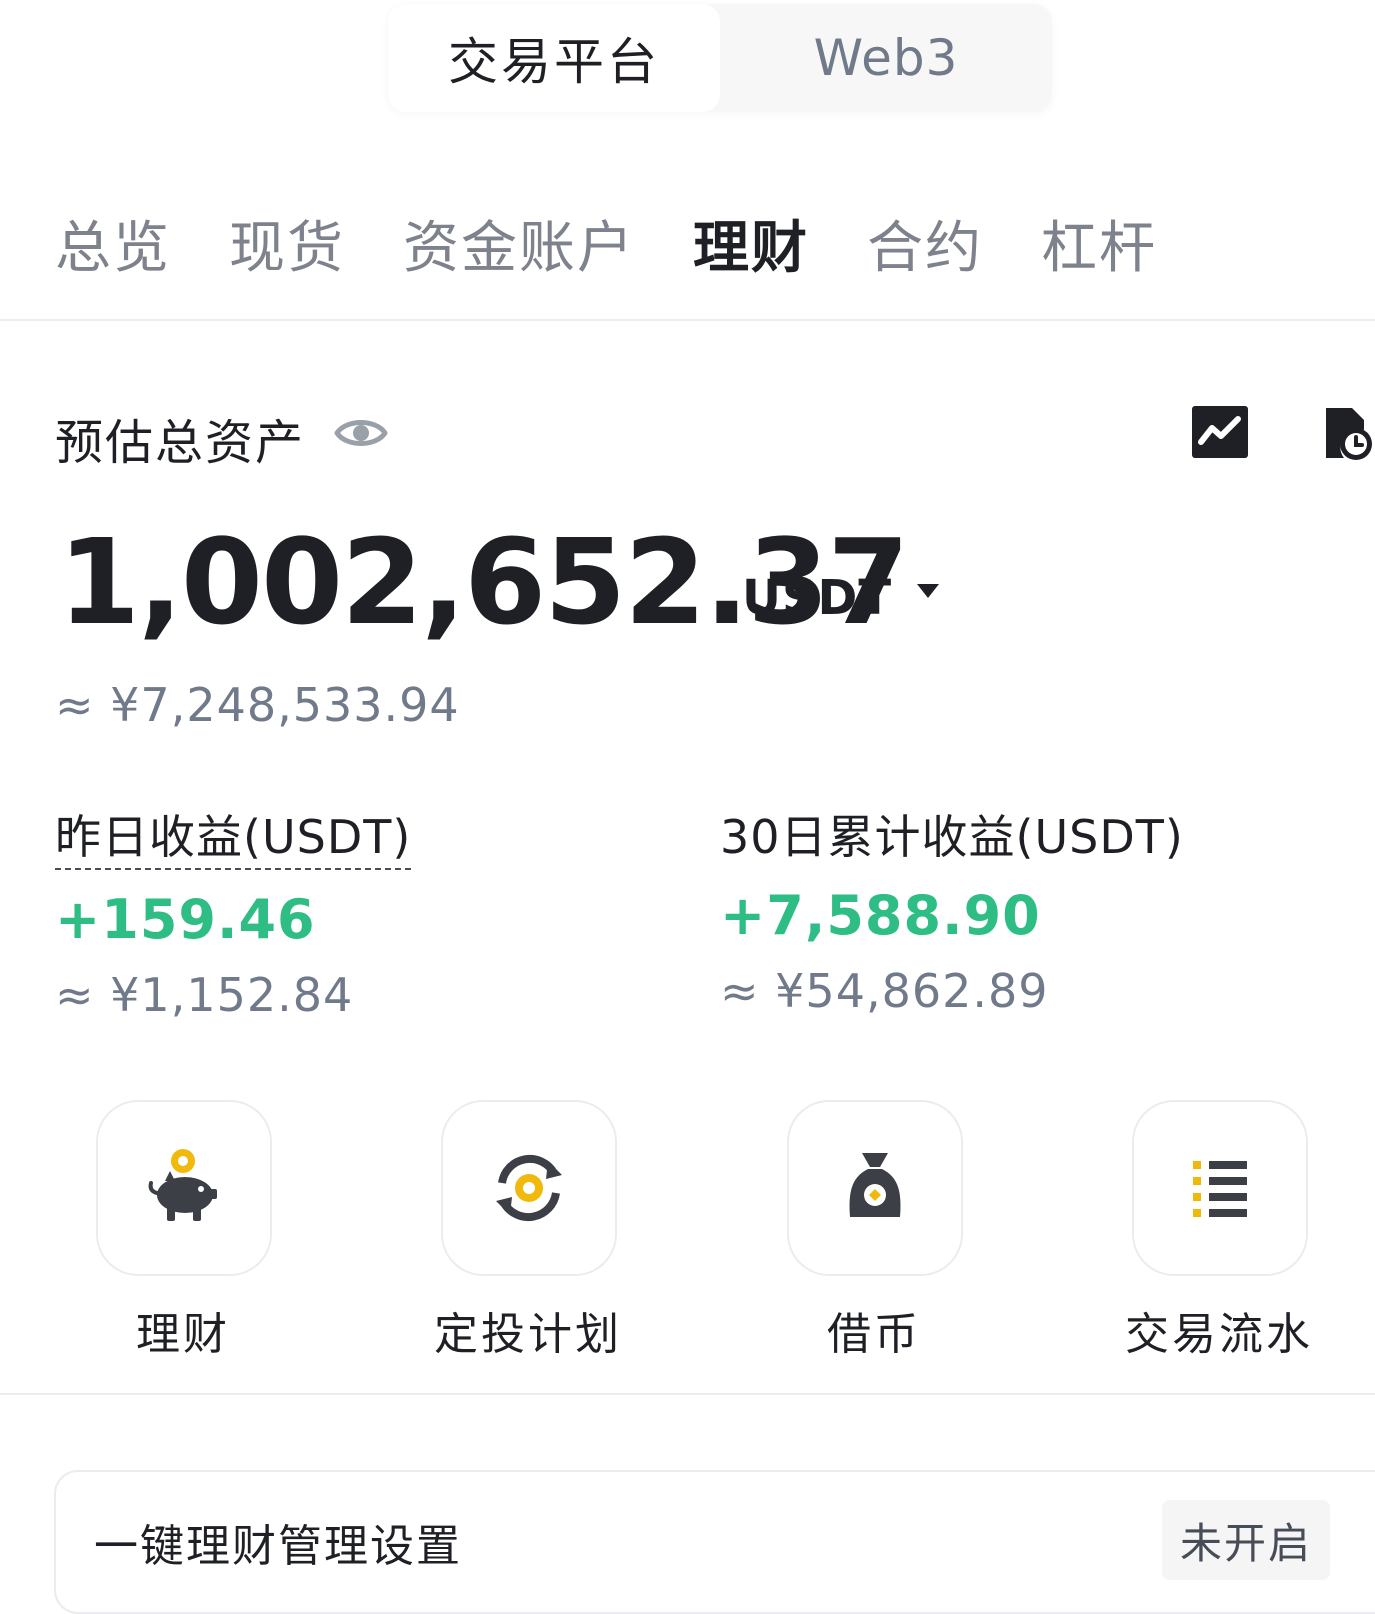 This screenshot has height=1614, width=1375. What do you see at coordinates (554, 58) in the screenshot?
I see `tab-trading-platform: 交易平台` at bounding box center [554, 58].